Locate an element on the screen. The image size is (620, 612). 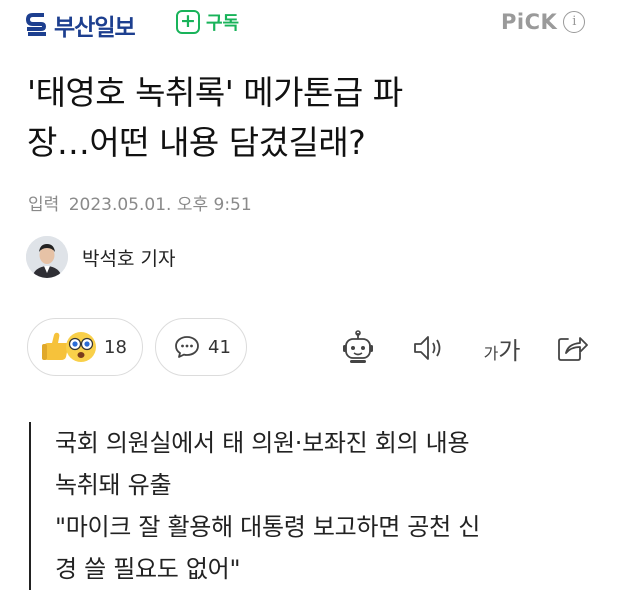
publisher-logo: 부산일보 is located at coordinates (81, 25).